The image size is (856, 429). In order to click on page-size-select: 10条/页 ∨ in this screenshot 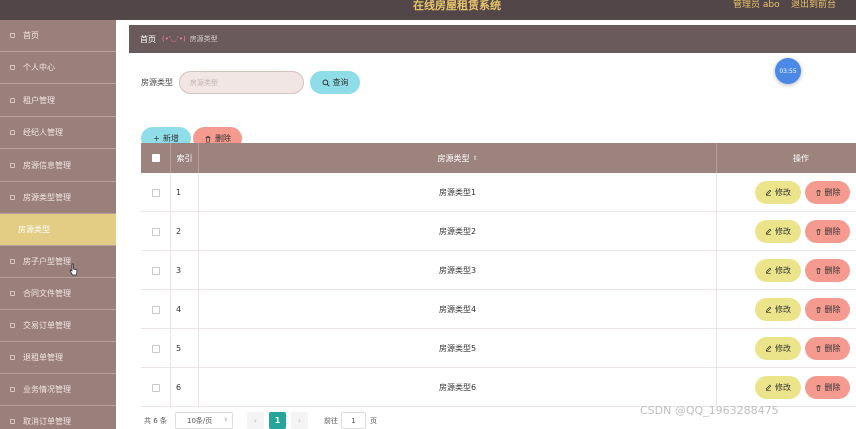, I will do `click(204, 420)`.